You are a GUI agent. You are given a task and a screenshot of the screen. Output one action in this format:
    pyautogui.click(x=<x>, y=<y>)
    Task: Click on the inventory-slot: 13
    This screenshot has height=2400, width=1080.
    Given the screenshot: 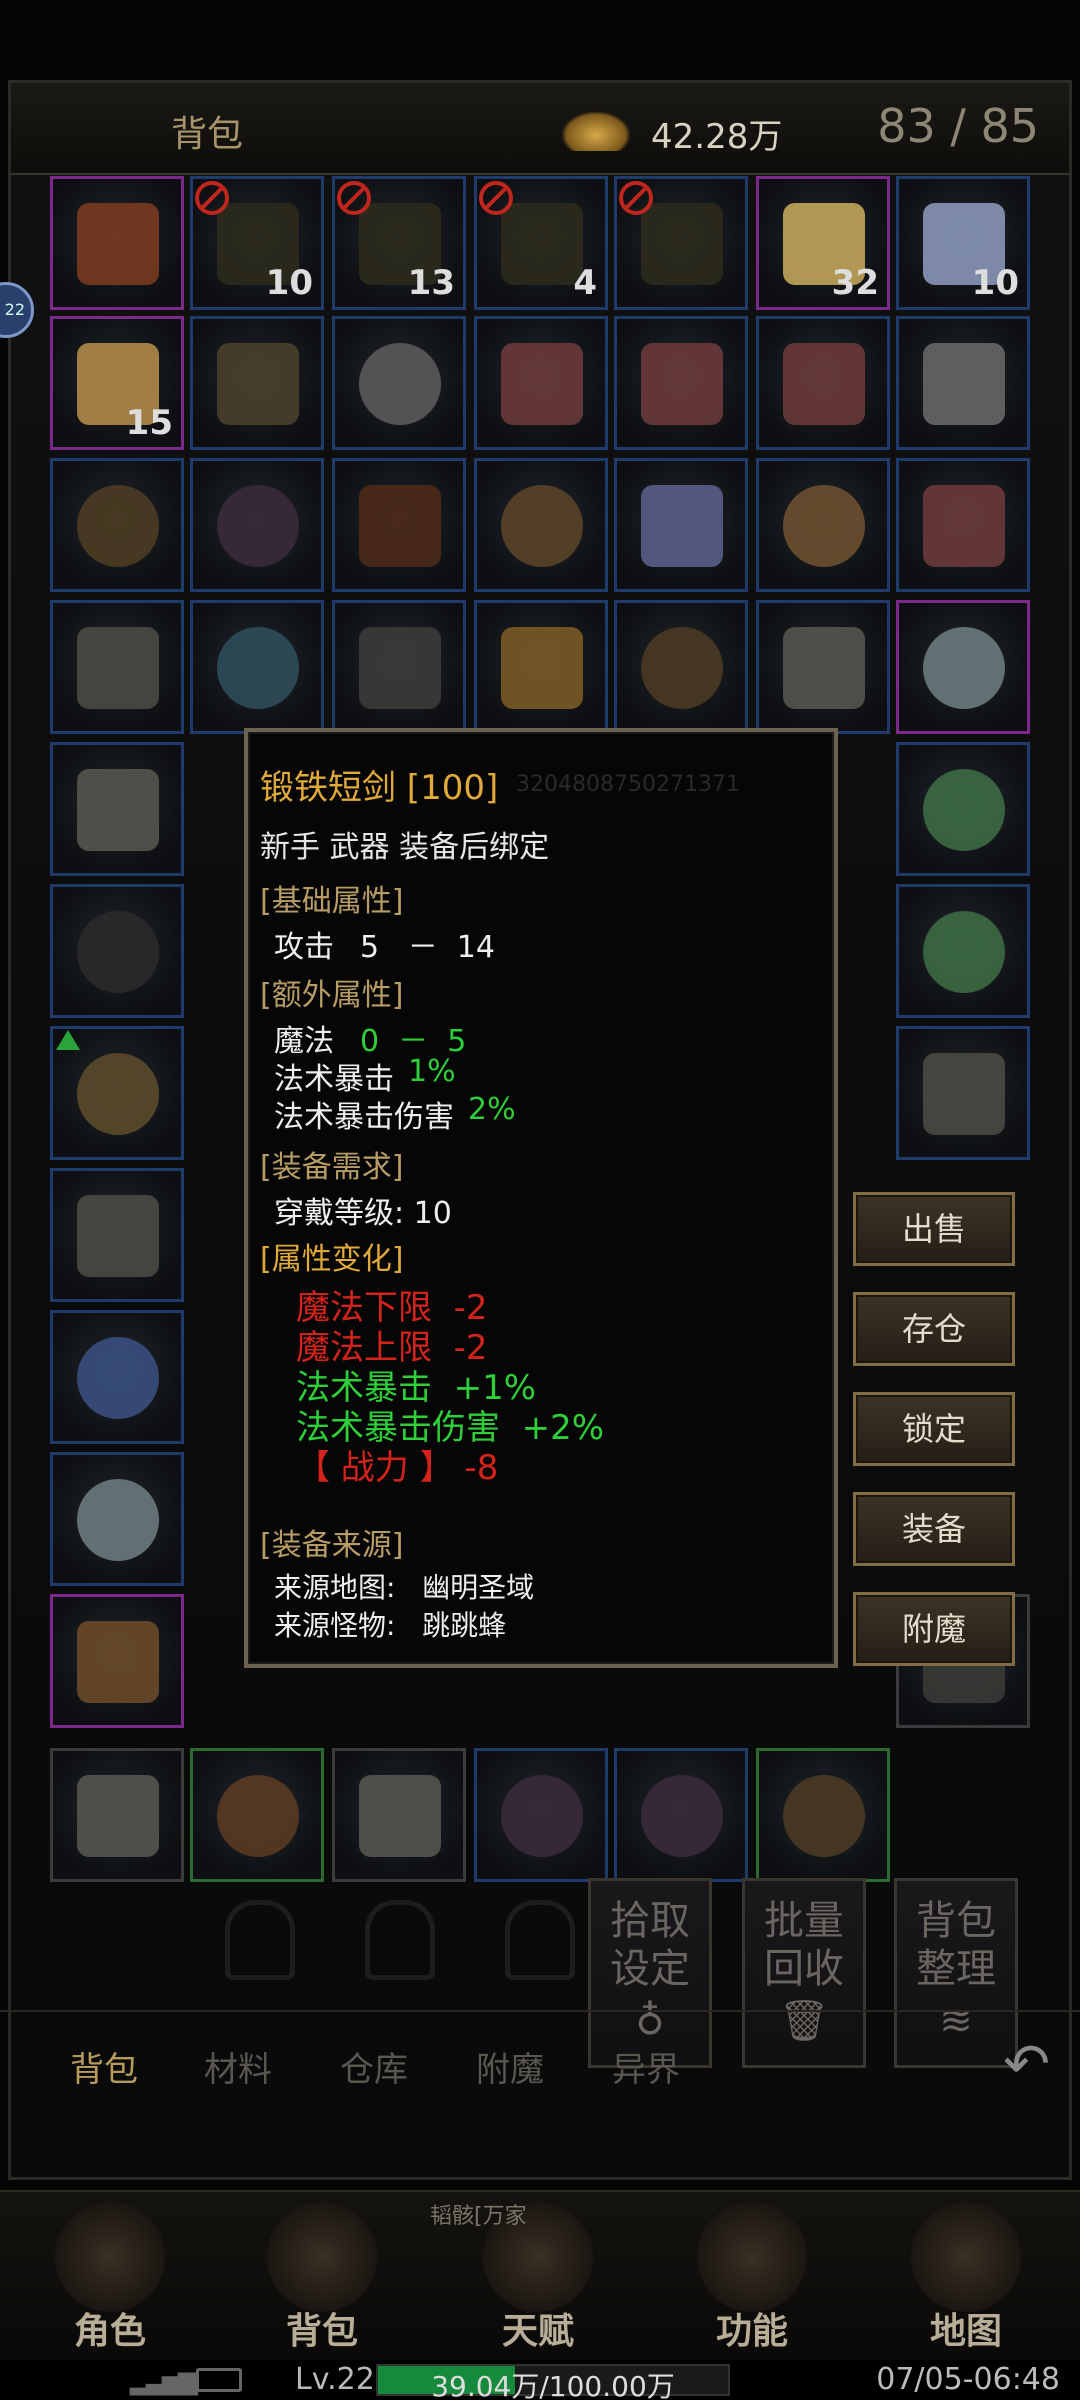 What is the action you would take?
    pyautogui.click(x=399, y=243)
    